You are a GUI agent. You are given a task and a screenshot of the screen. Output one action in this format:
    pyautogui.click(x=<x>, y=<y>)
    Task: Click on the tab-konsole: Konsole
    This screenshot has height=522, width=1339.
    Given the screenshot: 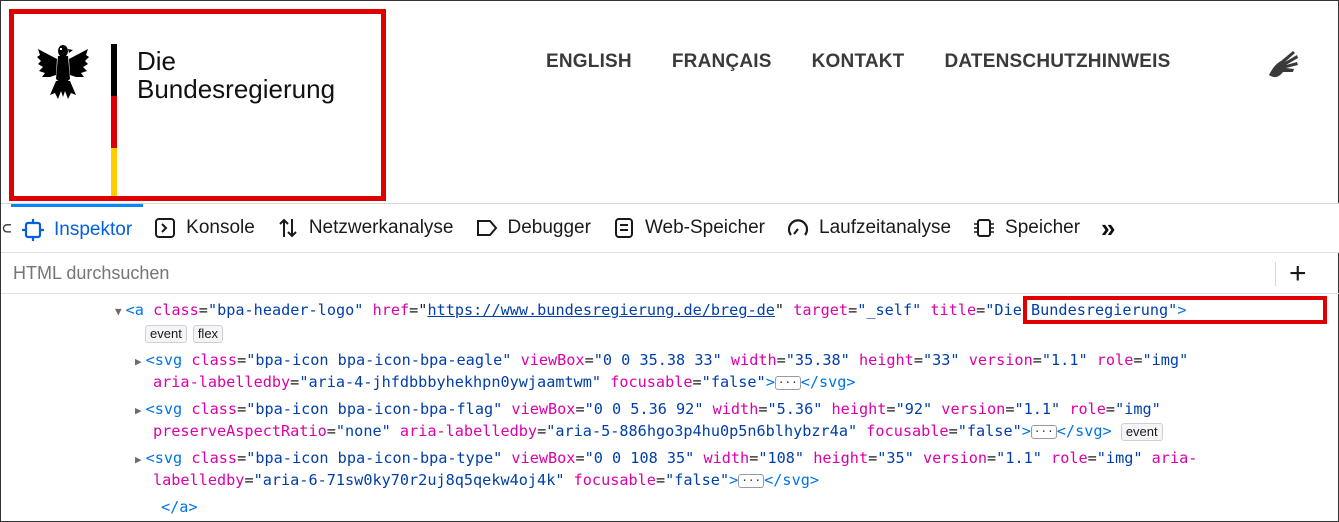 What is the action you would take?
    pyautogui.click(x=204, y=228)
    